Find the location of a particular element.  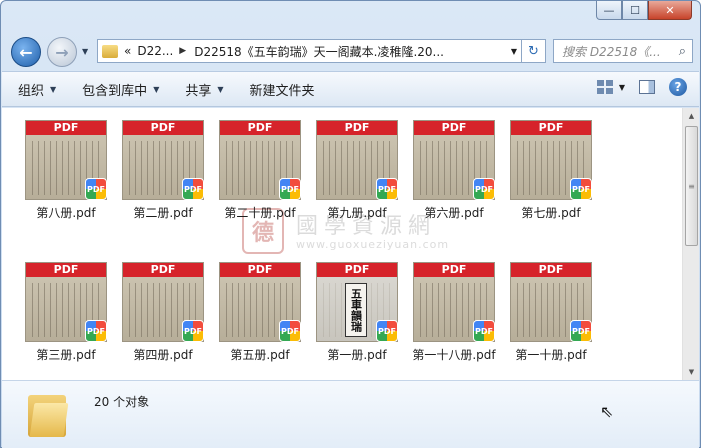

share-menu: 共享 ▼ is located at coordinates (204, 89).